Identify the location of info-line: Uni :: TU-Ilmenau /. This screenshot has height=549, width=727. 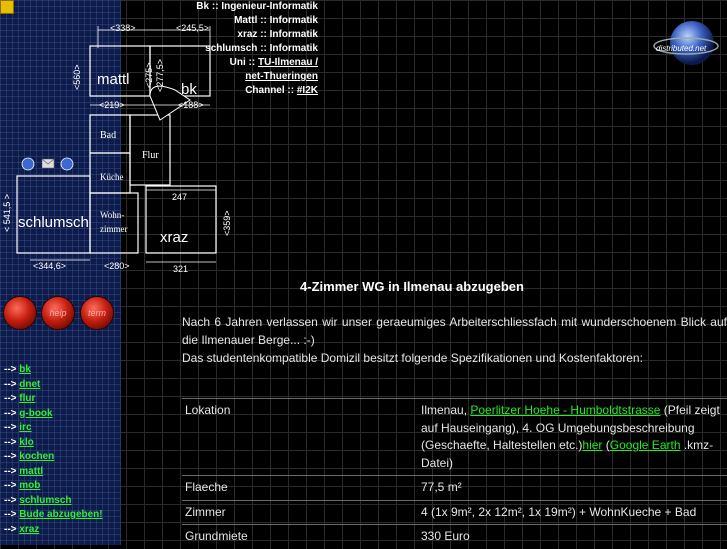
(273, 62).